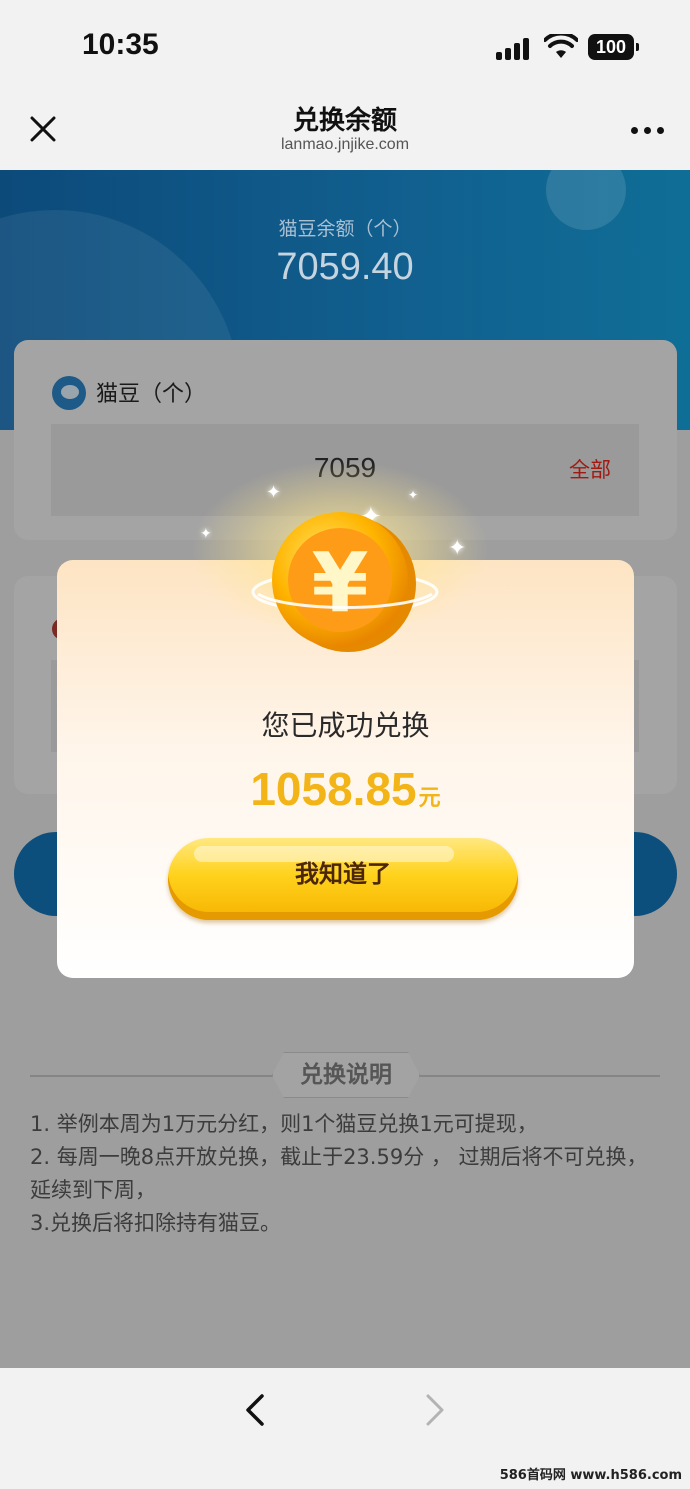 This screenshot has height=1489, width=690. I want to click on wifi-icon, so click(561, 46).